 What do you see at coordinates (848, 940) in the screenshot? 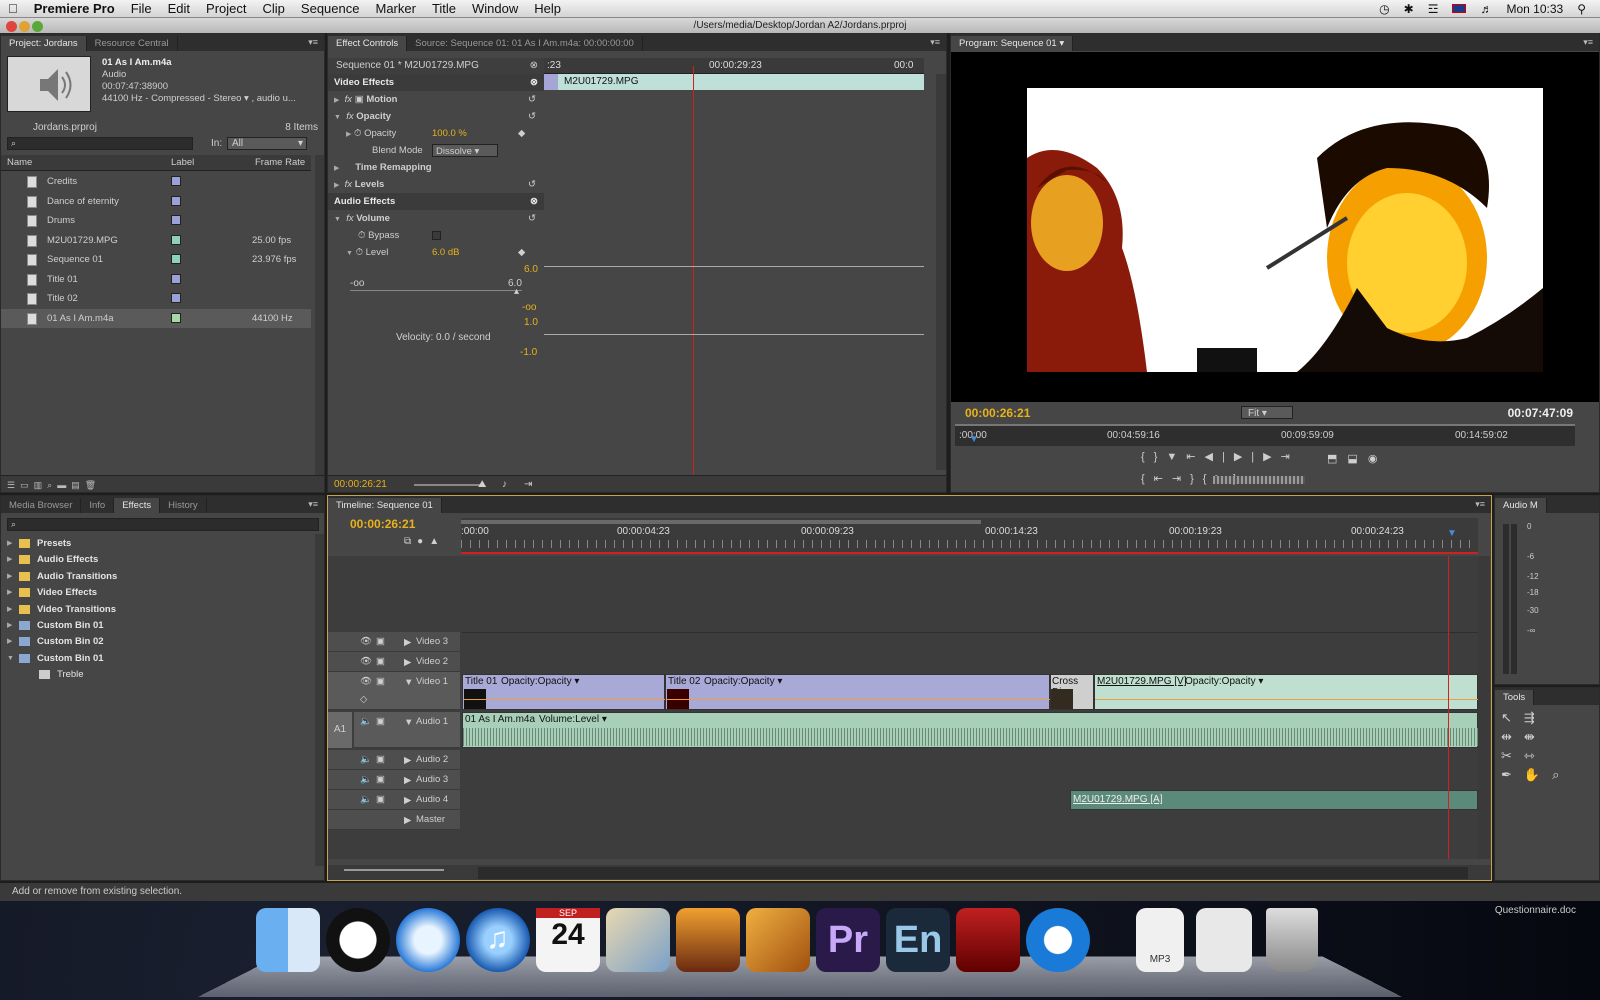
I see `premiere-icon: Pr` at bounding box center [848, 940].